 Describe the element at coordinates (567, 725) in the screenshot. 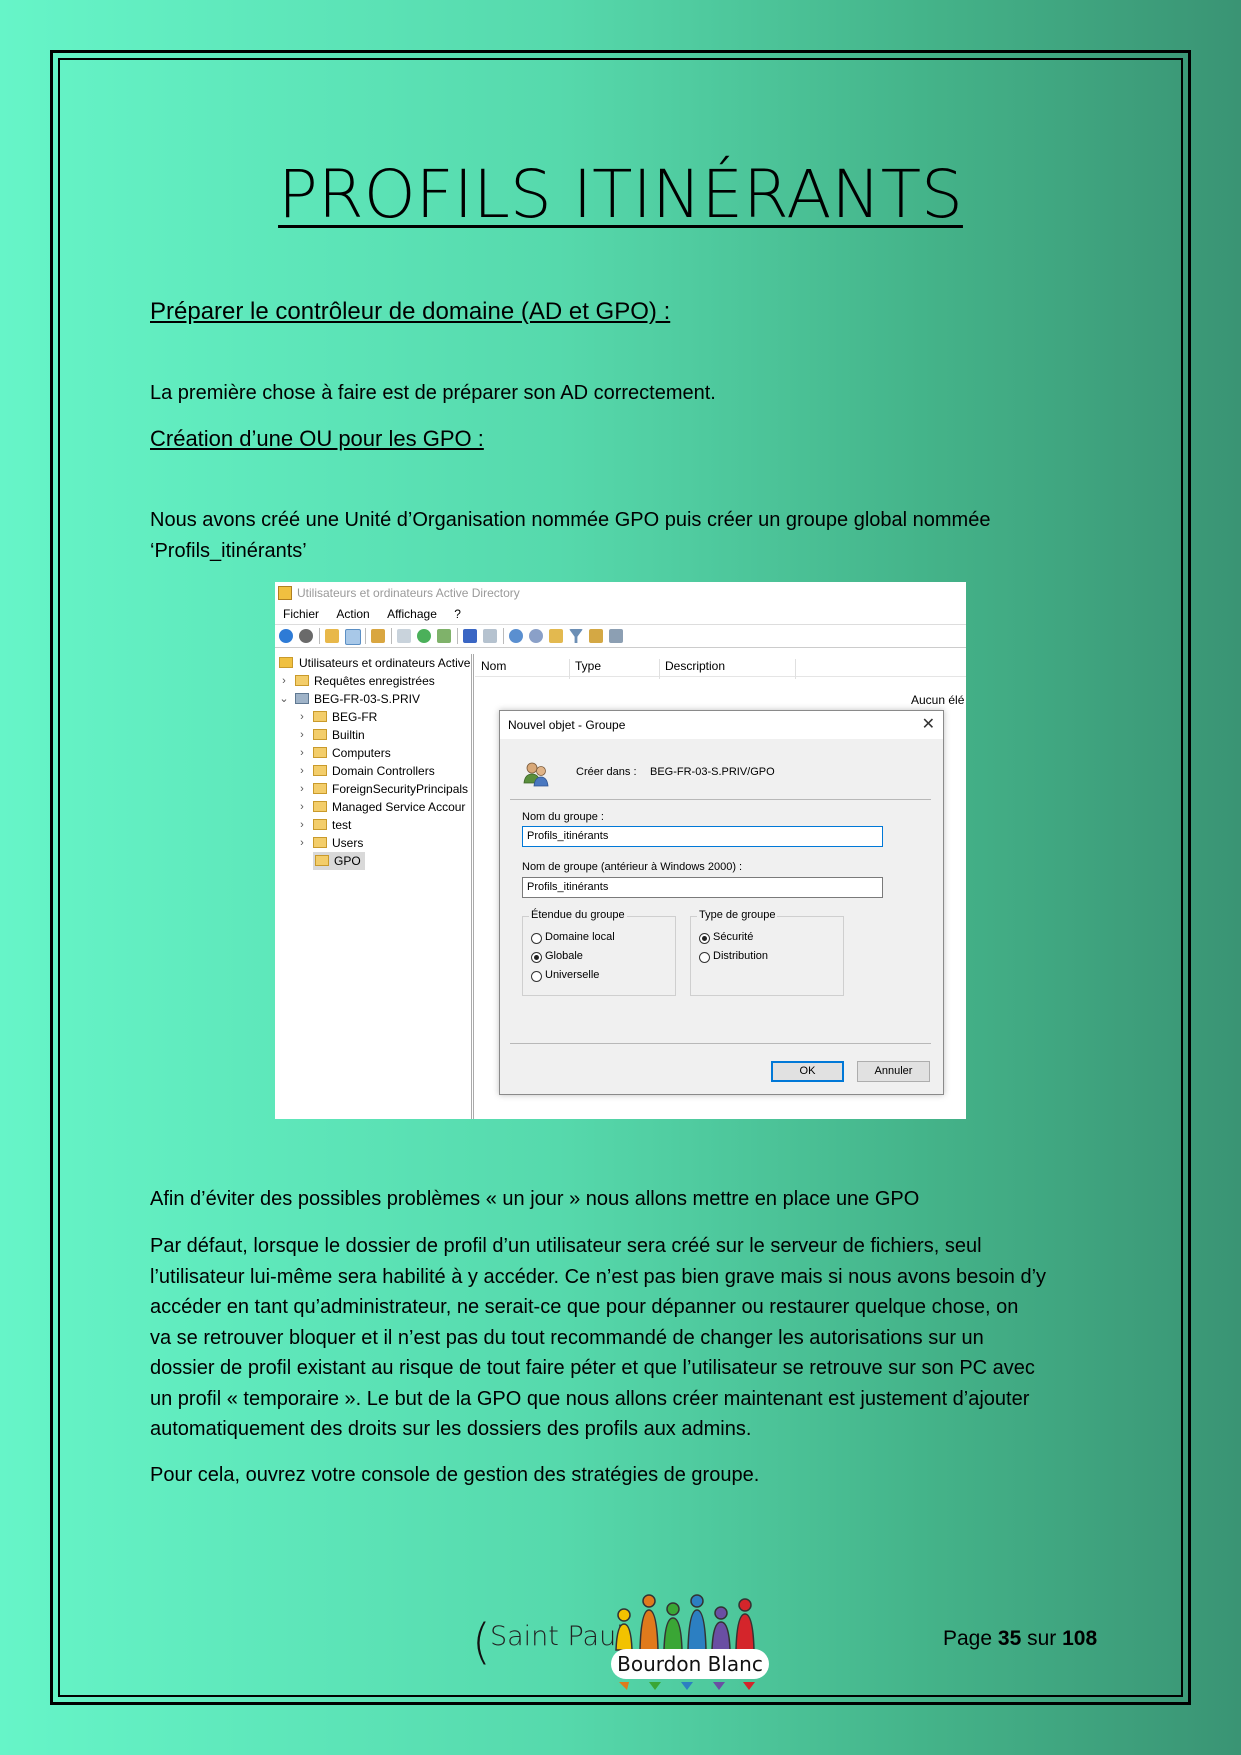

I see `dialog-title: Nouvel objet - Groupe` at that location.